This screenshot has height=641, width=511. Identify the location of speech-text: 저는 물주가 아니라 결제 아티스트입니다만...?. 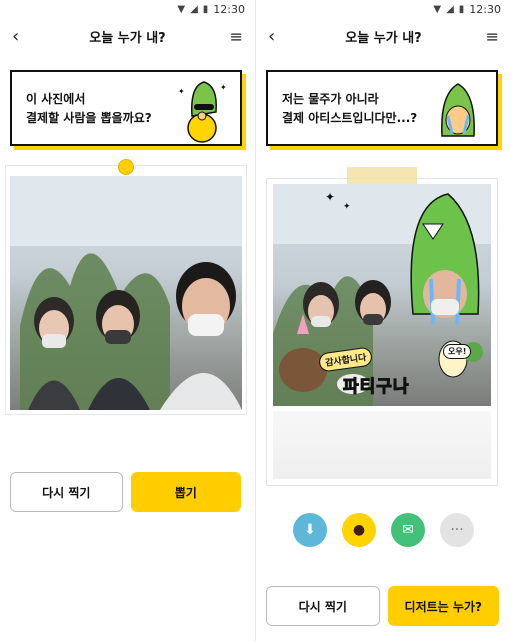
(350, 108).